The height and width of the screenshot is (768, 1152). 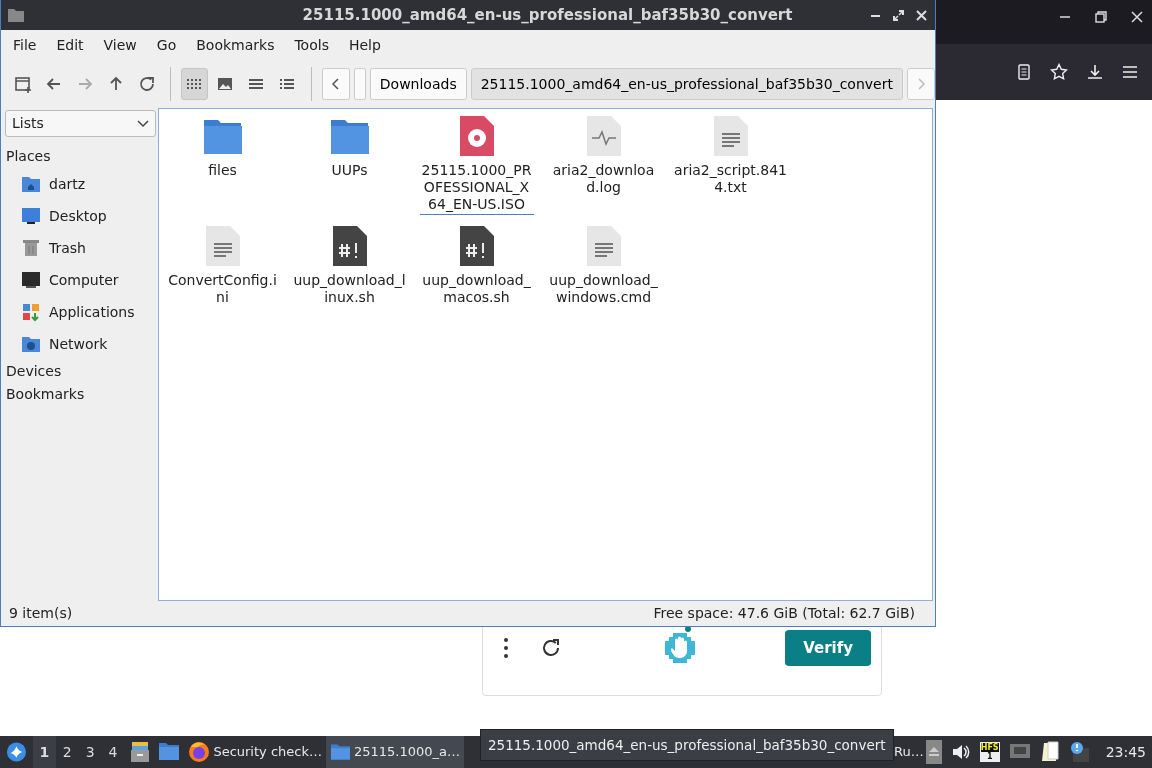 I want to click on file-cabinet-icon, so click(x=140, y=752).